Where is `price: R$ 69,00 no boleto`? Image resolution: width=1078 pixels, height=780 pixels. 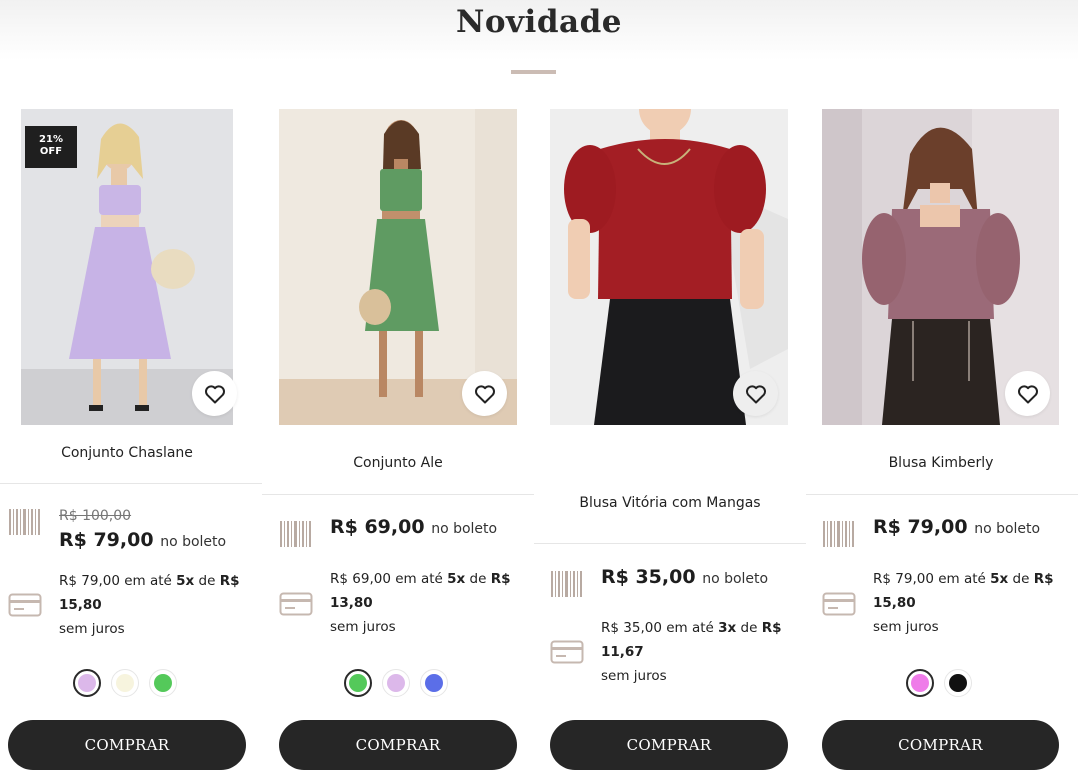 price: R$ 69,00 no boleto is located at coordinates (414, 527).